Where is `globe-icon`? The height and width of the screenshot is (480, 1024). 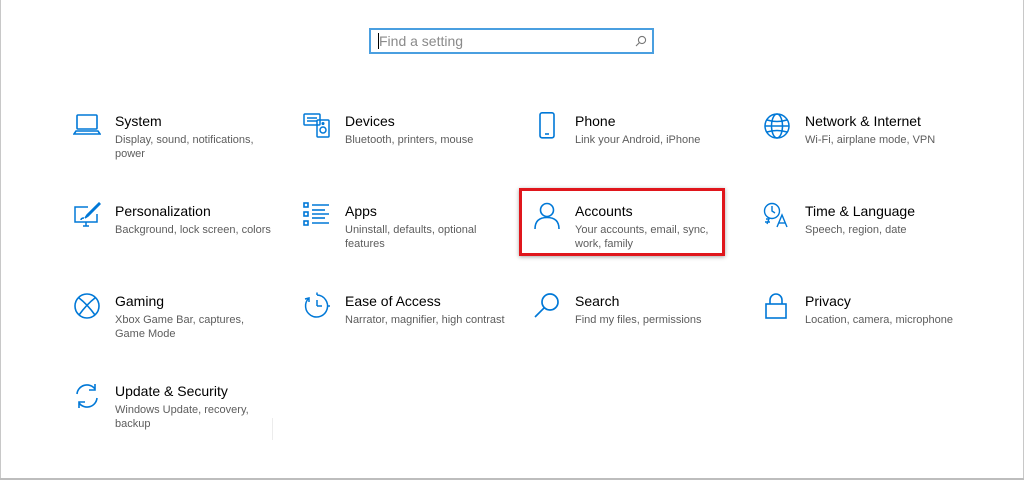 globe-icon is located at coordinates (777, 128).